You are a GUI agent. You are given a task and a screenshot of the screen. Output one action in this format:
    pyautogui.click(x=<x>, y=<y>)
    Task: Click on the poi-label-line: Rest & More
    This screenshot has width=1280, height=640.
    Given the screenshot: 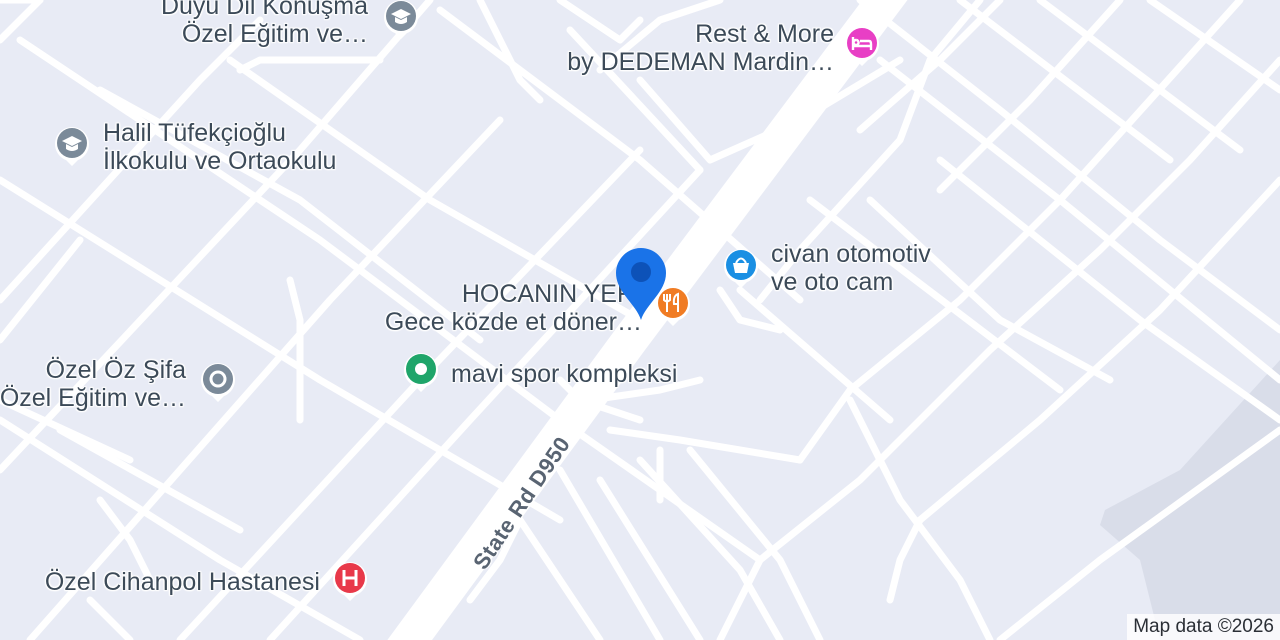 What is the action you would take?
    pyautogui.click(x=764, y=34)
    